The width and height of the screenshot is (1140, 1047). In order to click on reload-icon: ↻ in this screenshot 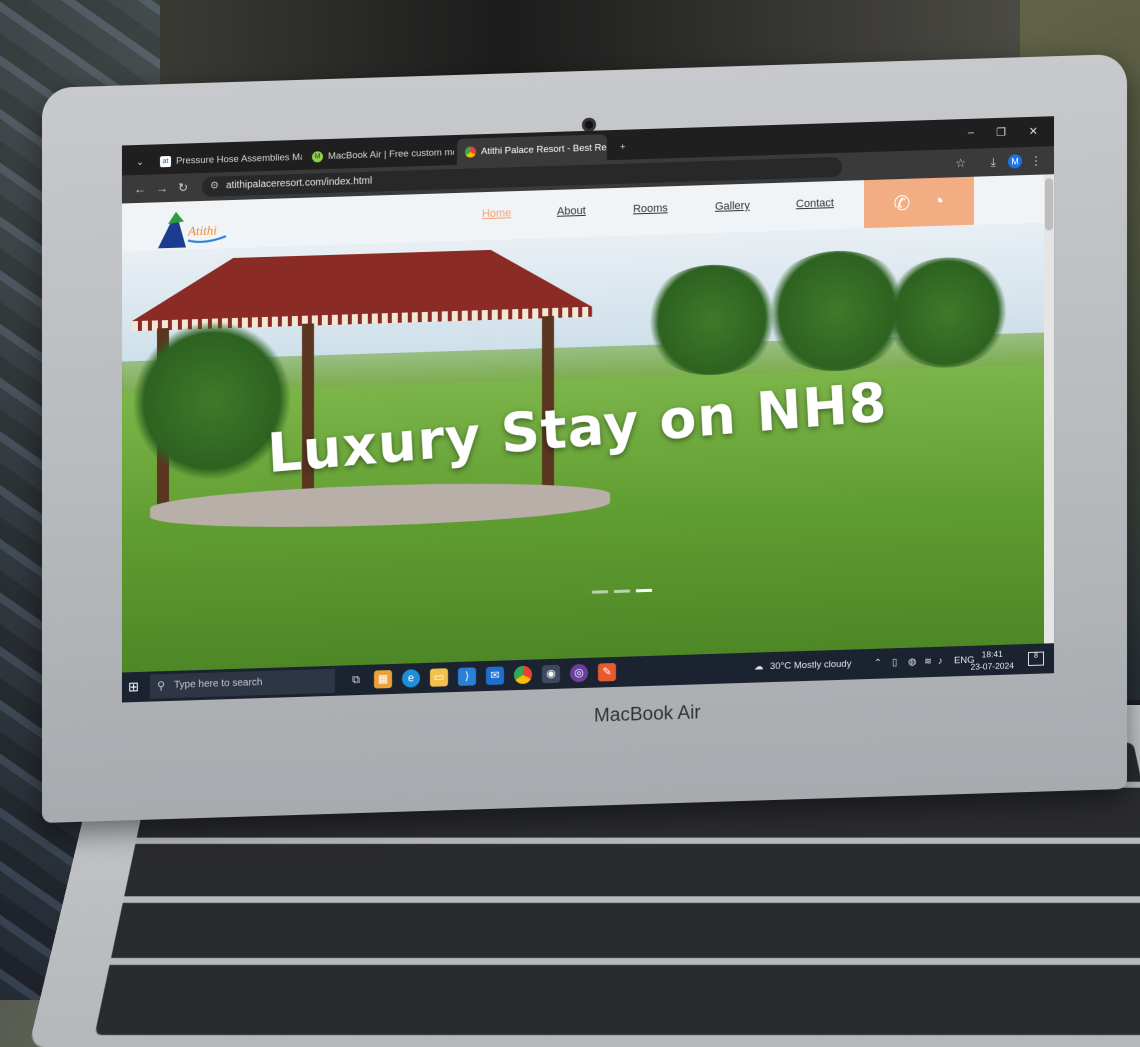, I will do `click(183, 187)`.